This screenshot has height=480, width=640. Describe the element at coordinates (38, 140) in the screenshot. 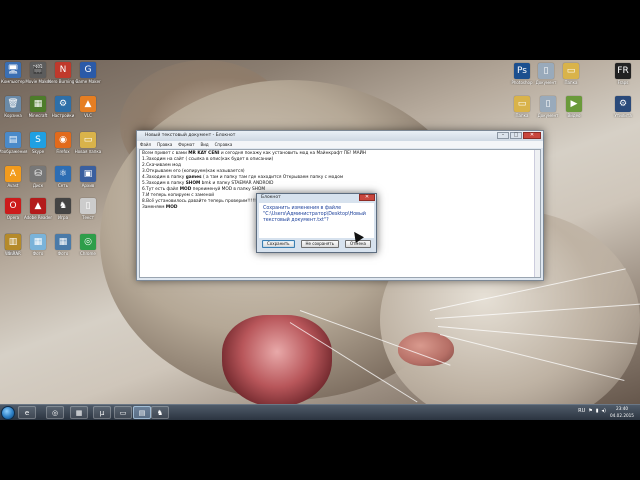

I see `skype-icon-glyph: S` at that location.